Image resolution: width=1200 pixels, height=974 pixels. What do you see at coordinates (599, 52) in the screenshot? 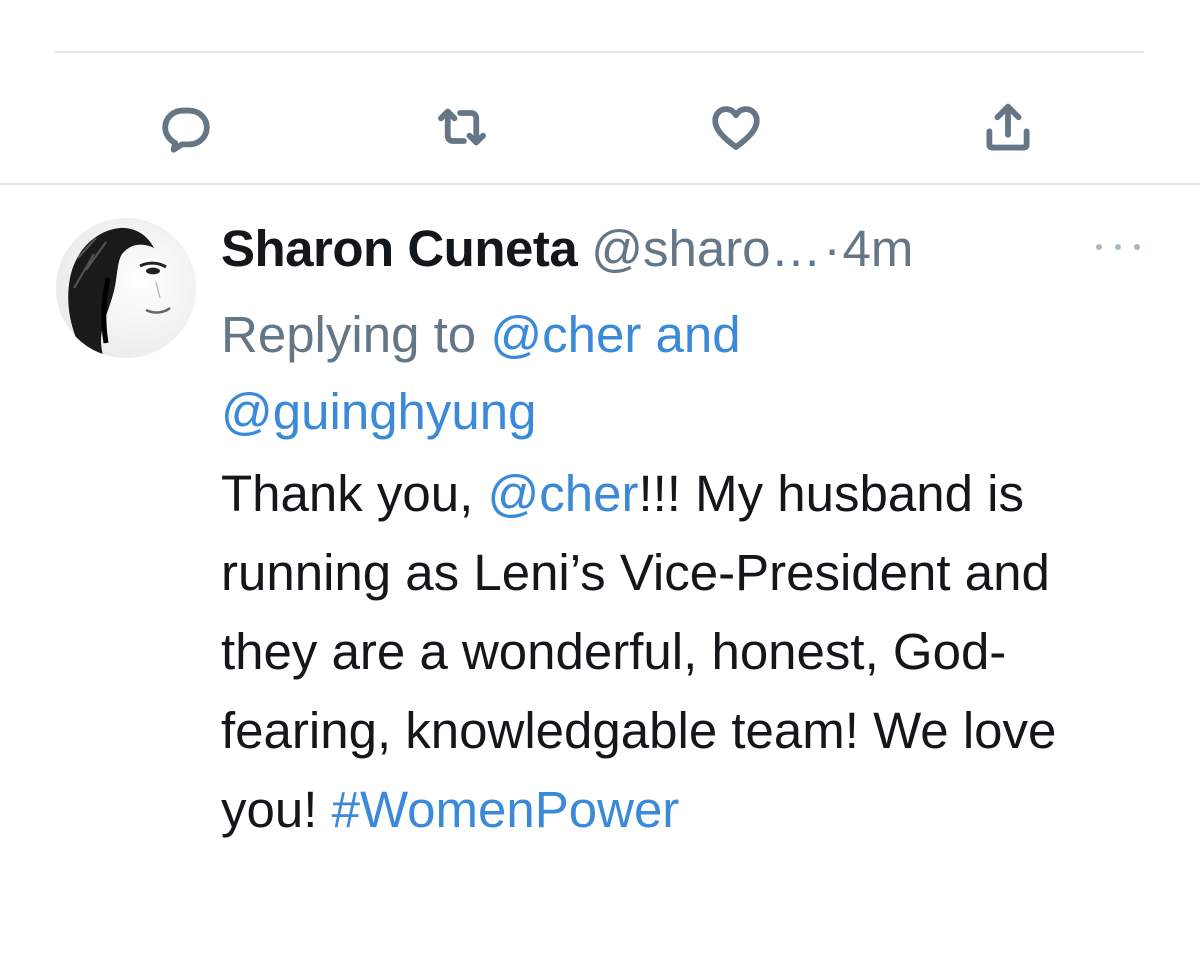
I see `divider-top` at bounding box center [599, 52].